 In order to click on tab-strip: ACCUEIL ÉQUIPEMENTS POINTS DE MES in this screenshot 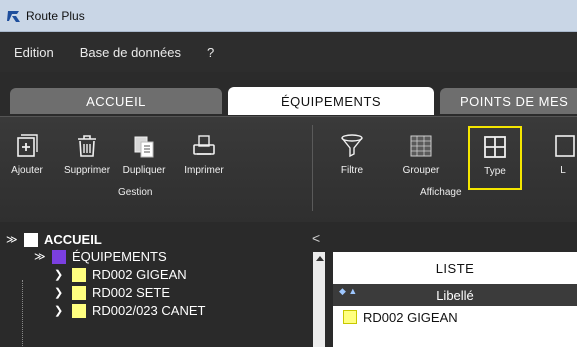, I will do `click(288, 94)`.